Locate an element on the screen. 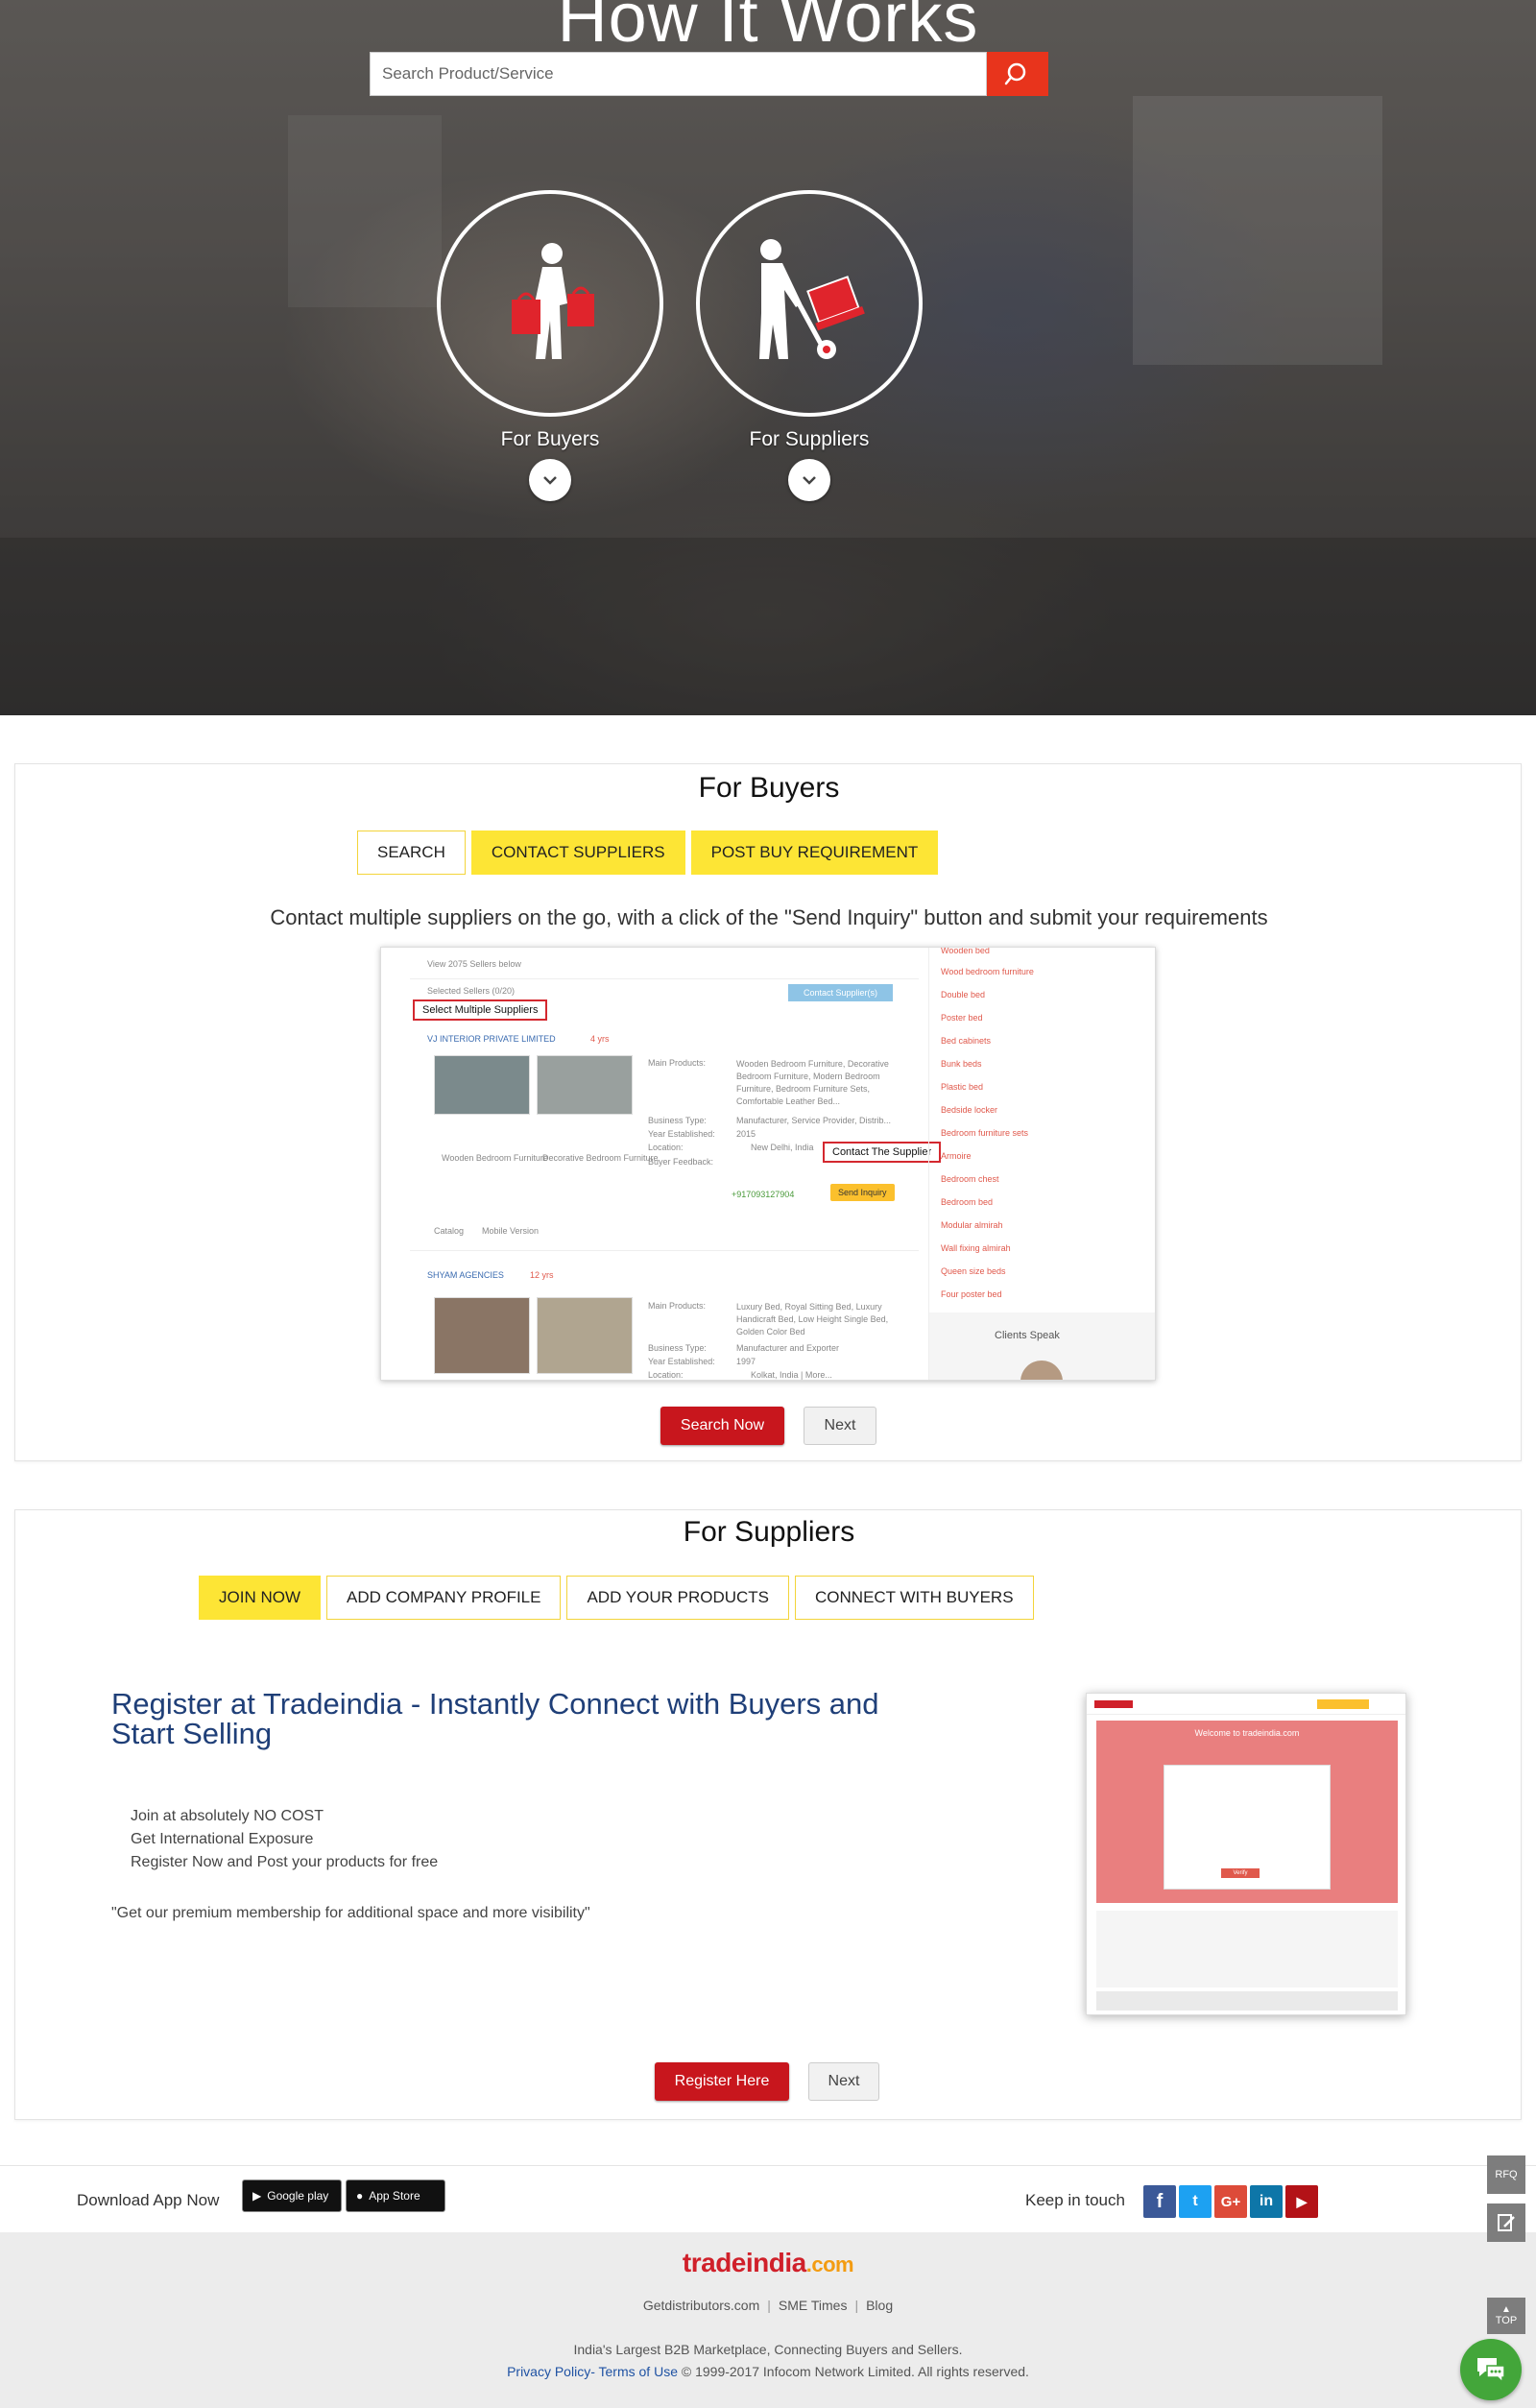 The image size is (1536, 2408). mock-phone: +917093127904 is located at coordinates (763, 1194).